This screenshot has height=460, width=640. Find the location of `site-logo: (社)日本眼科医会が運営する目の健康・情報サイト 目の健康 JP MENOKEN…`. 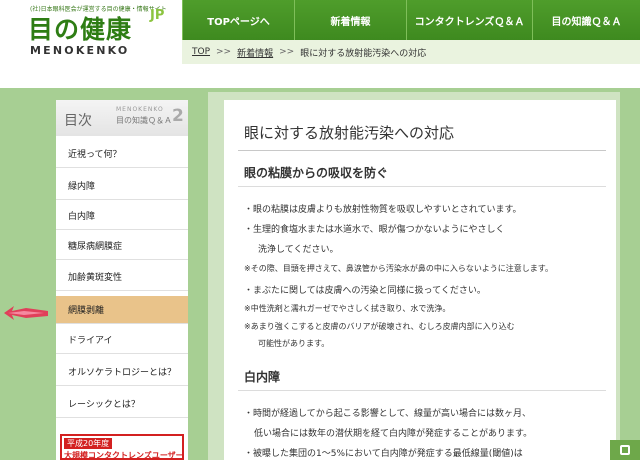

site-logo: (社)日本眼科医会が運営する目の健康・情報サイト 目の健康 JP MENOKEN… is located at coordinates (91, 32).